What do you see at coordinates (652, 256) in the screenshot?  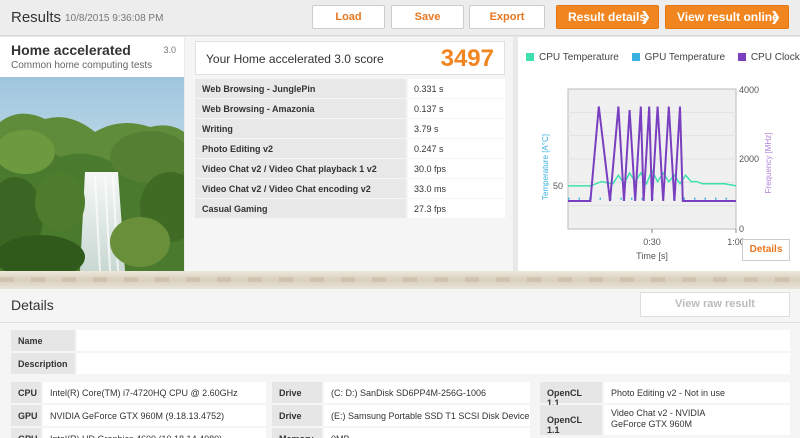 I see `x-axis-label: Time [s]` at bounding box center [652, 256].